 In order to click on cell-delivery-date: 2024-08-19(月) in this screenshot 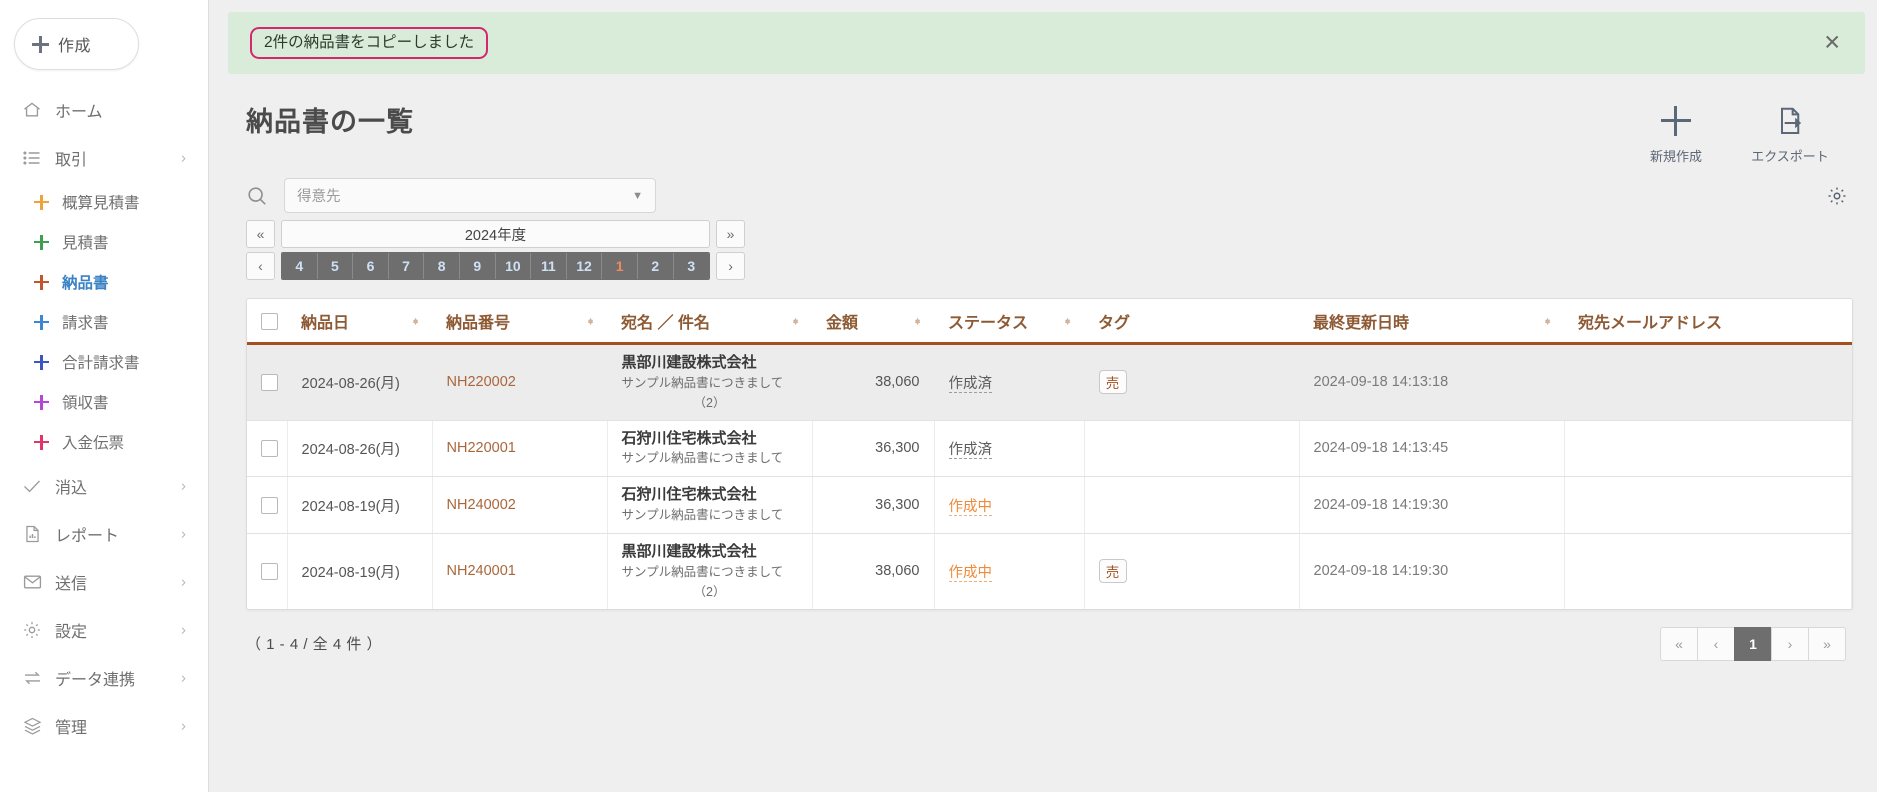, I will do `click(360, 571)`.